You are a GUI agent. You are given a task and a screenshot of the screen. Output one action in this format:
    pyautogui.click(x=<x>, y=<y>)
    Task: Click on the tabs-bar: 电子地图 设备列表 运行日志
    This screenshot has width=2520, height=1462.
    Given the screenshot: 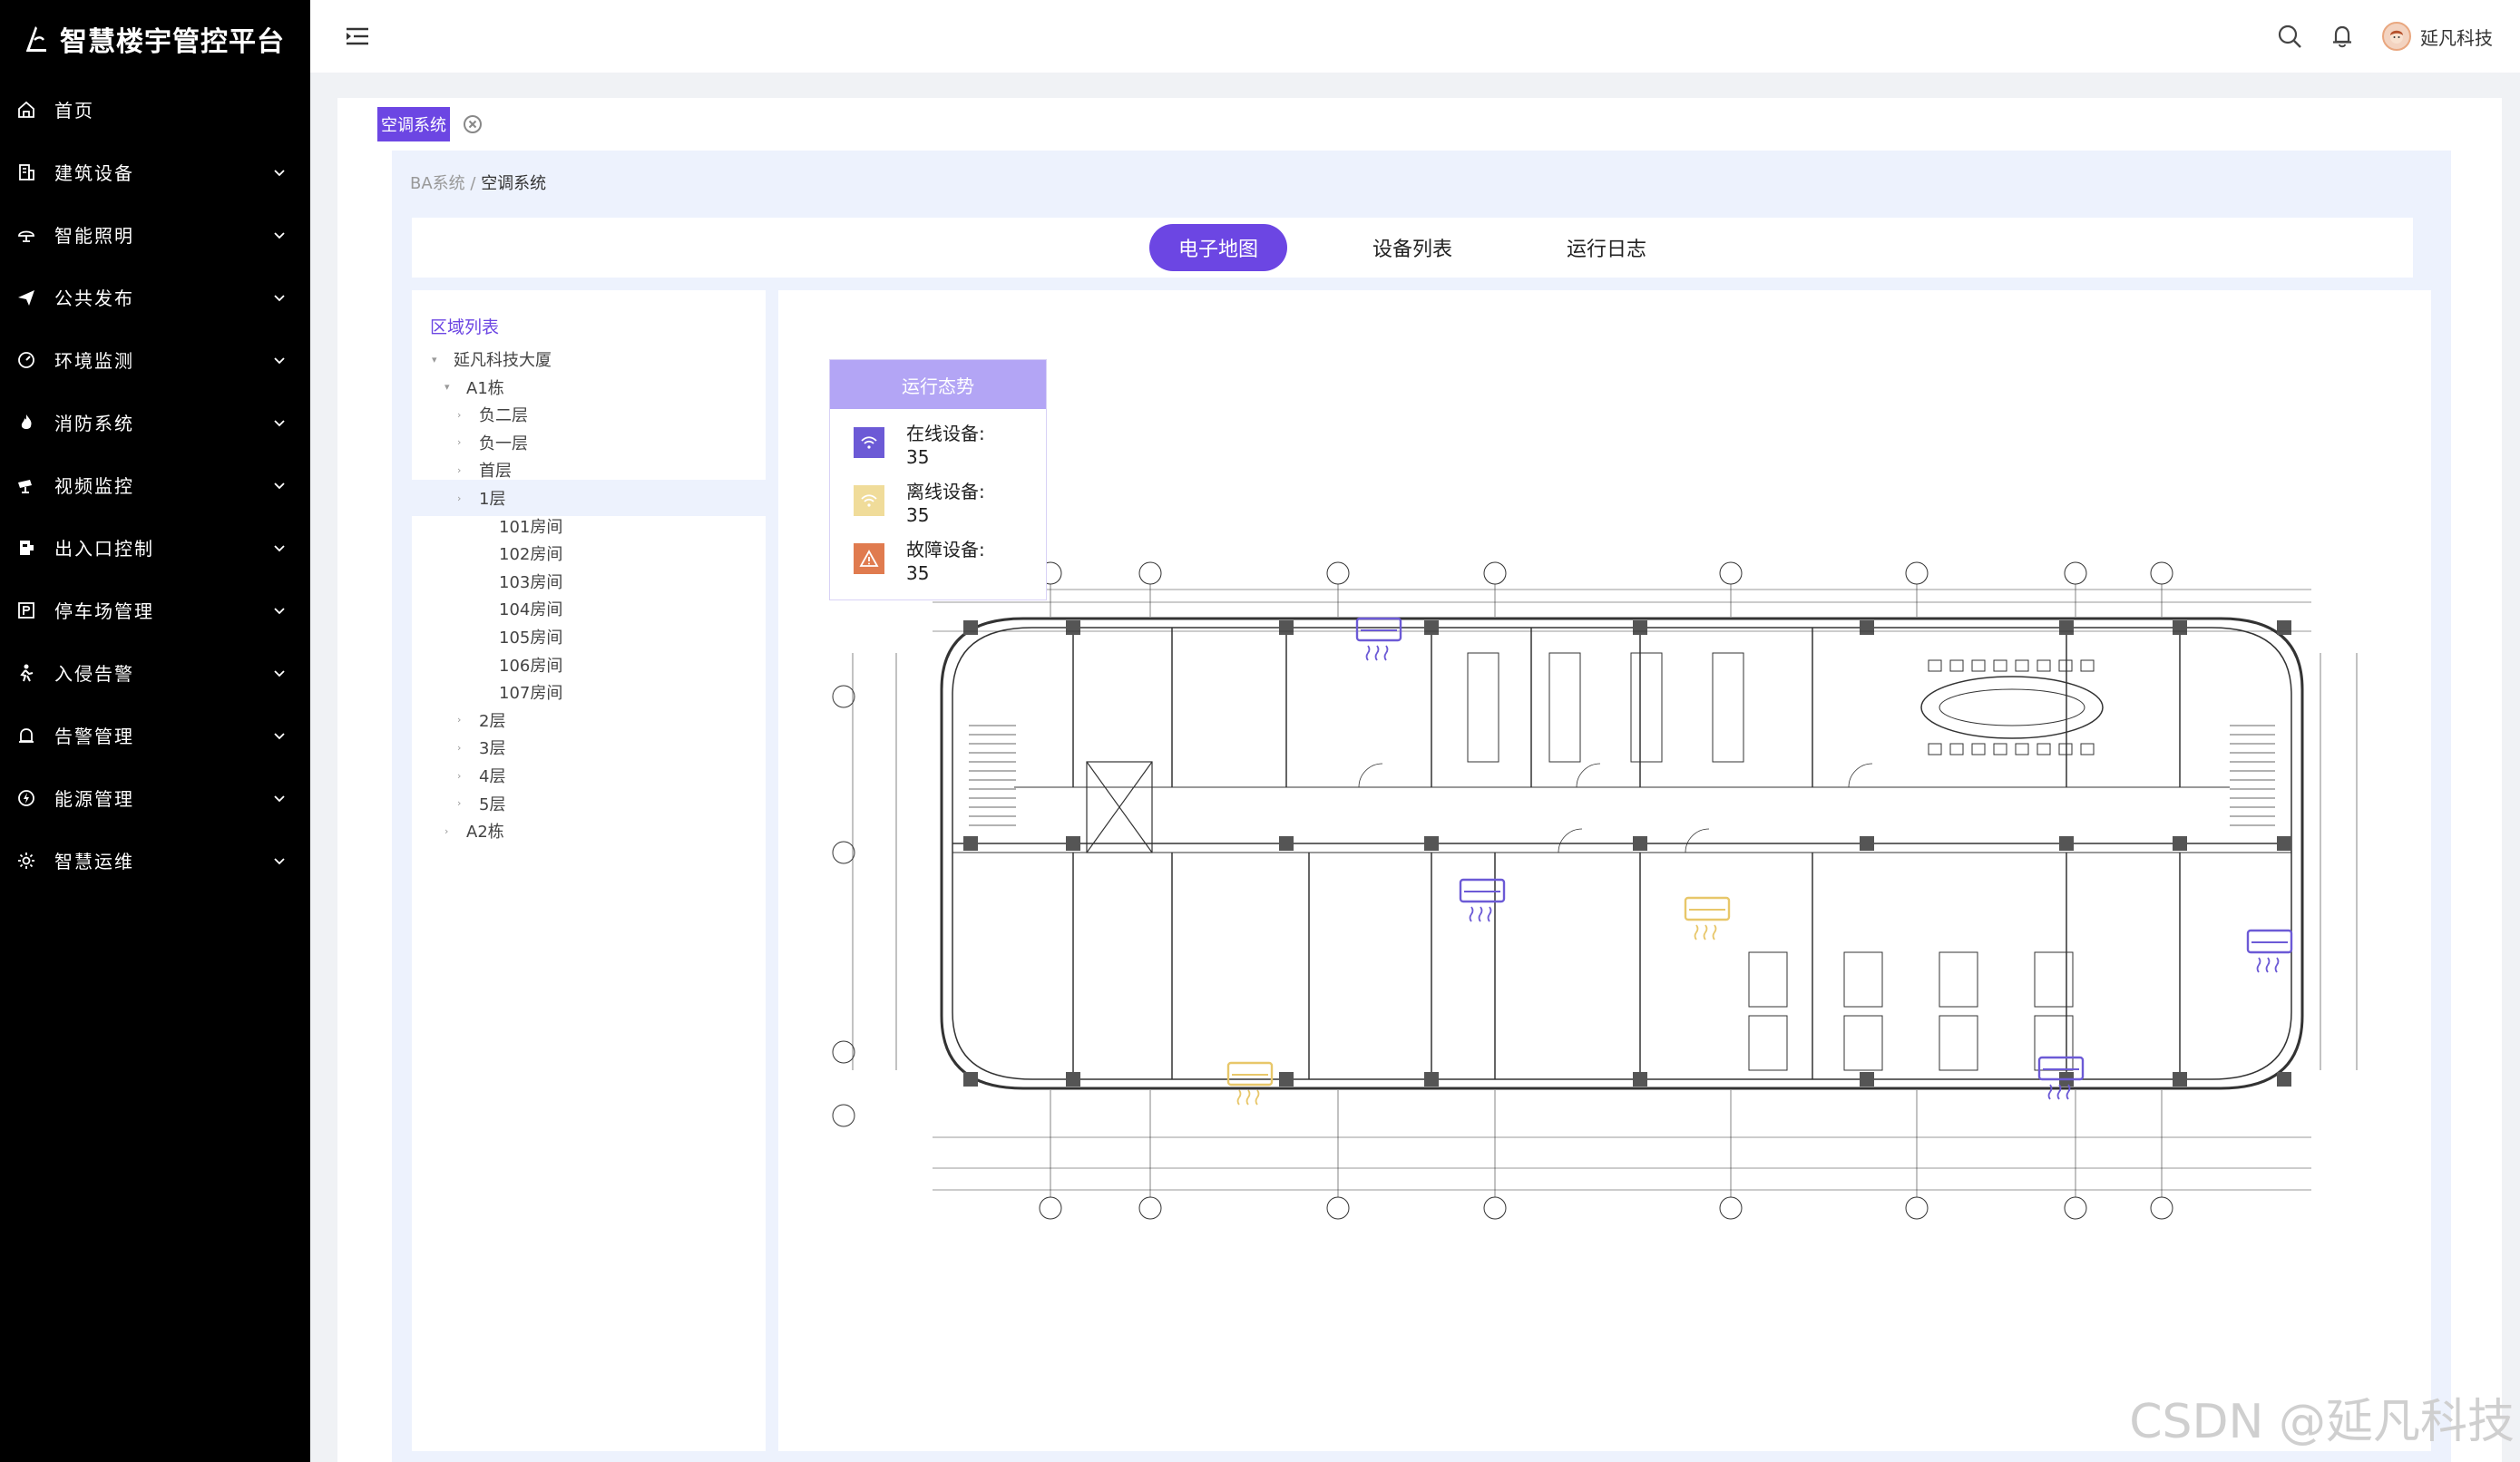 What is the action you would take?
    pyautogui.click(x=1413, y=248)
    